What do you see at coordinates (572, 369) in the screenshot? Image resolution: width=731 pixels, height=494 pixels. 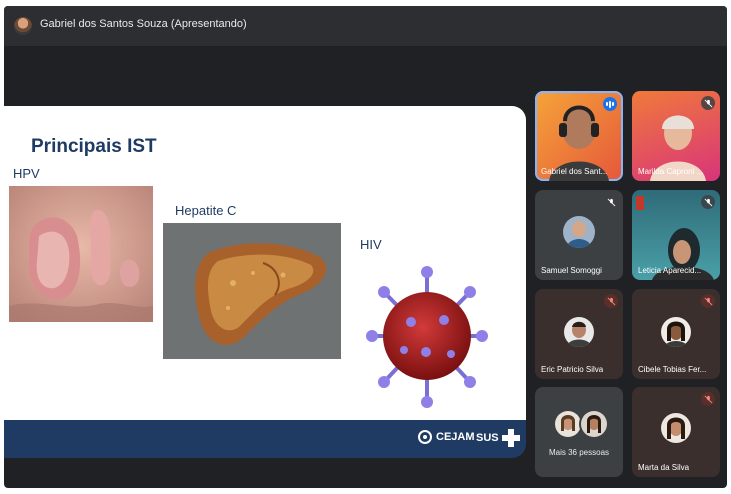 I see `participant-name: Eric Patricio Silva` at bounding box center [572, 369].